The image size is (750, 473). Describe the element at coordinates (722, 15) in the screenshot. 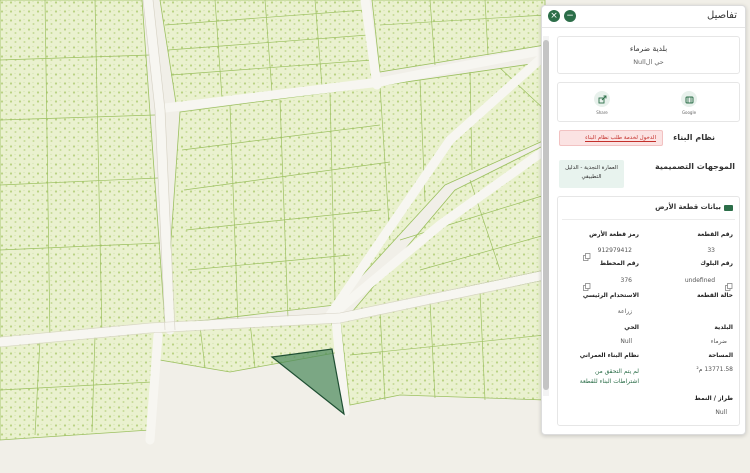

I see `panel-title: تفاصيل` at that location.